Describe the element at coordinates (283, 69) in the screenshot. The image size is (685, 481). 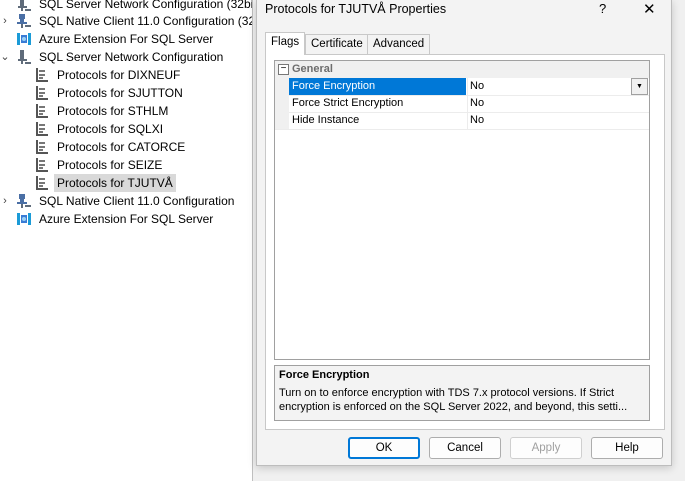
I see `collapse-icon: −` at that location.